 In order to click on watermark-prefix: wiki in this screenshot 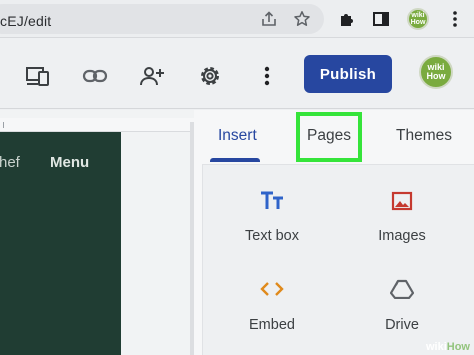, I will do `click(436, 347)`.